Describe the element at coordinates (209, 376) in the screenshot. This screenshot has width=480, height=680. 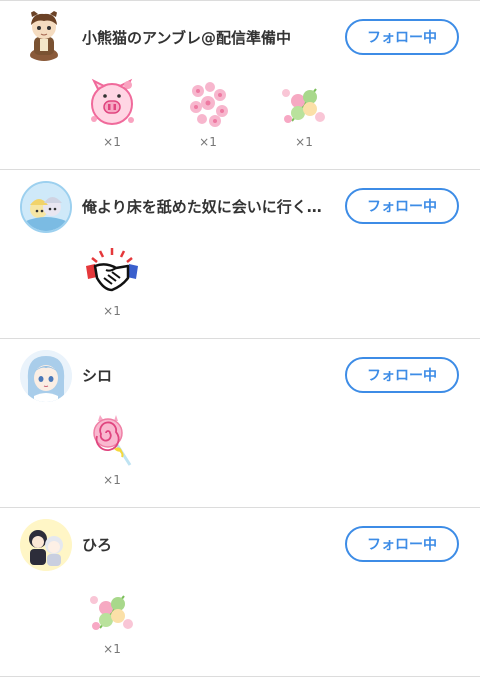
I see `username: シロ` at that location.